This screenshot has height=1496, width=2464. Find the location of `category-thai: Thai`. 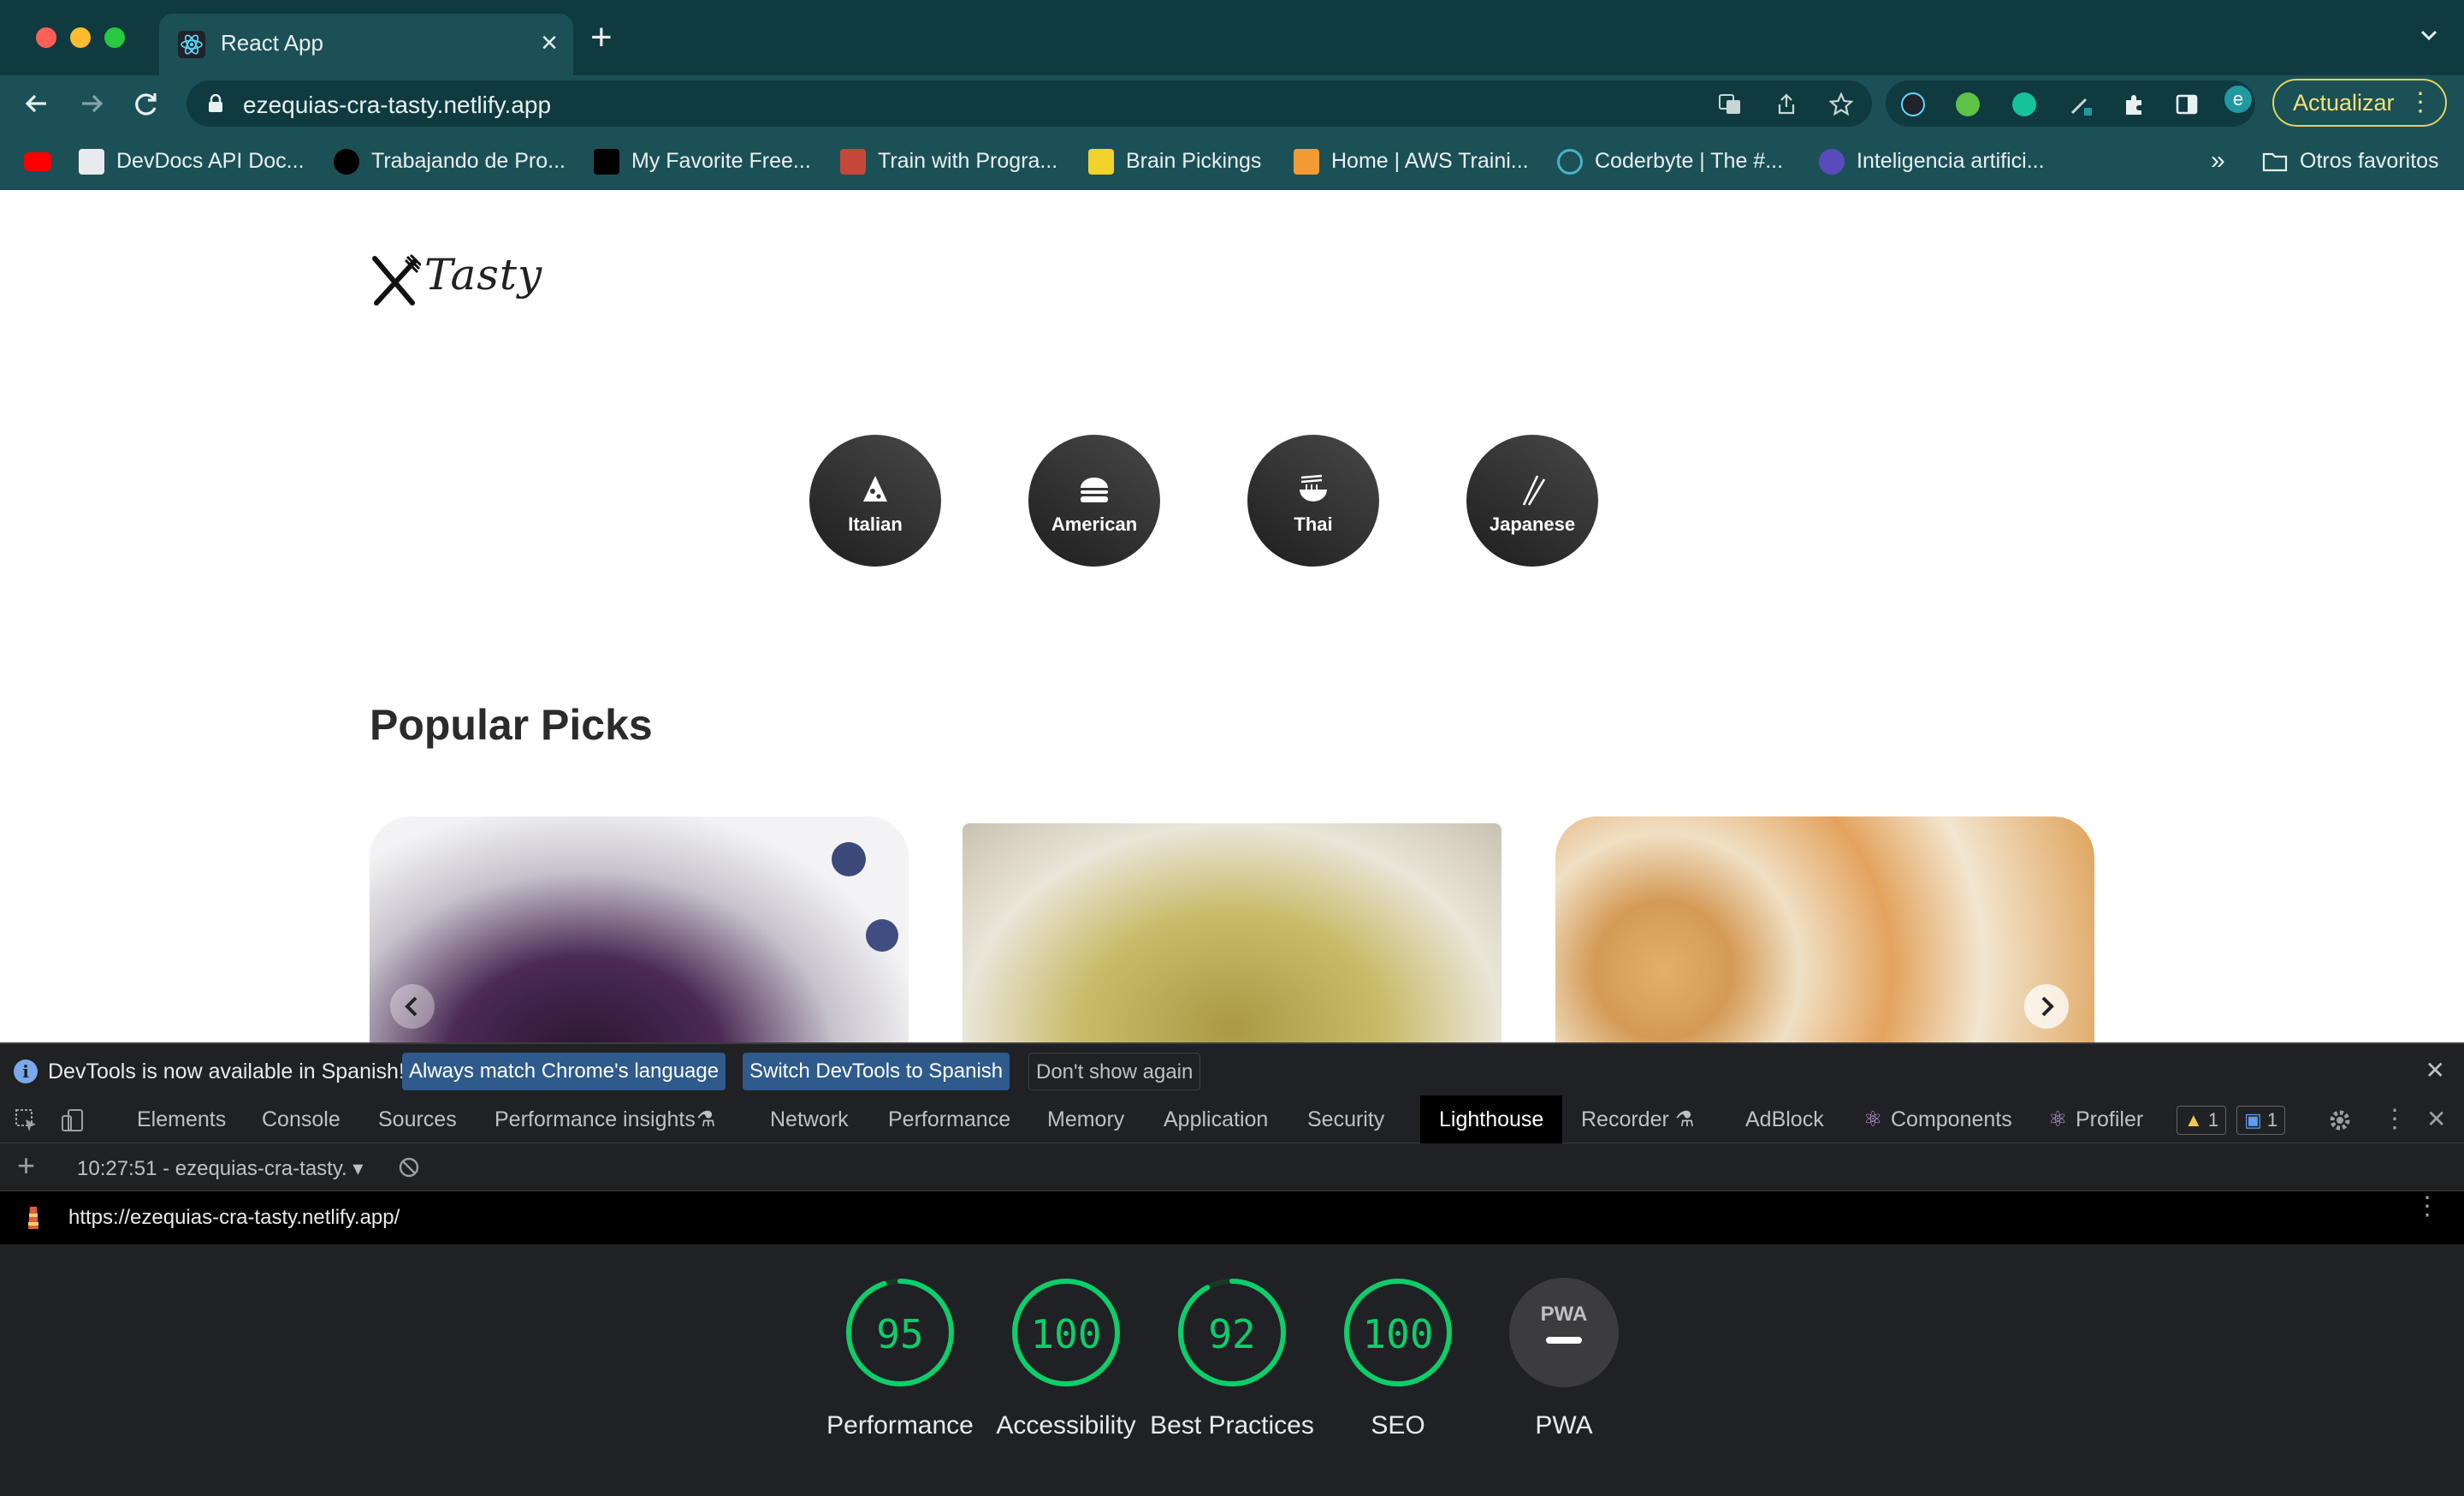

category-thai: Thai is located at coordinates (1313, 501).